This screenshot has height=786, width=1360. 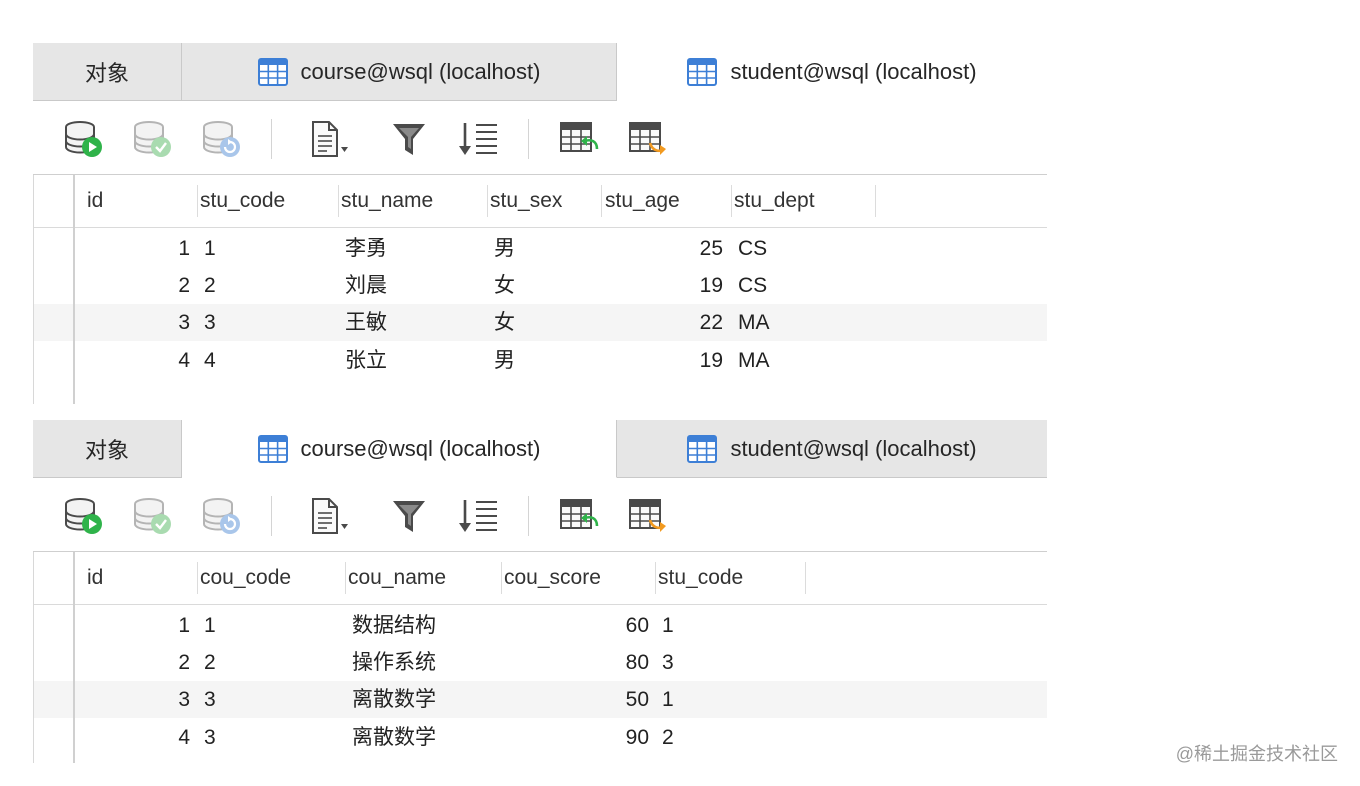 I want to click on toolbar-separator, so click(x=528, y=516).